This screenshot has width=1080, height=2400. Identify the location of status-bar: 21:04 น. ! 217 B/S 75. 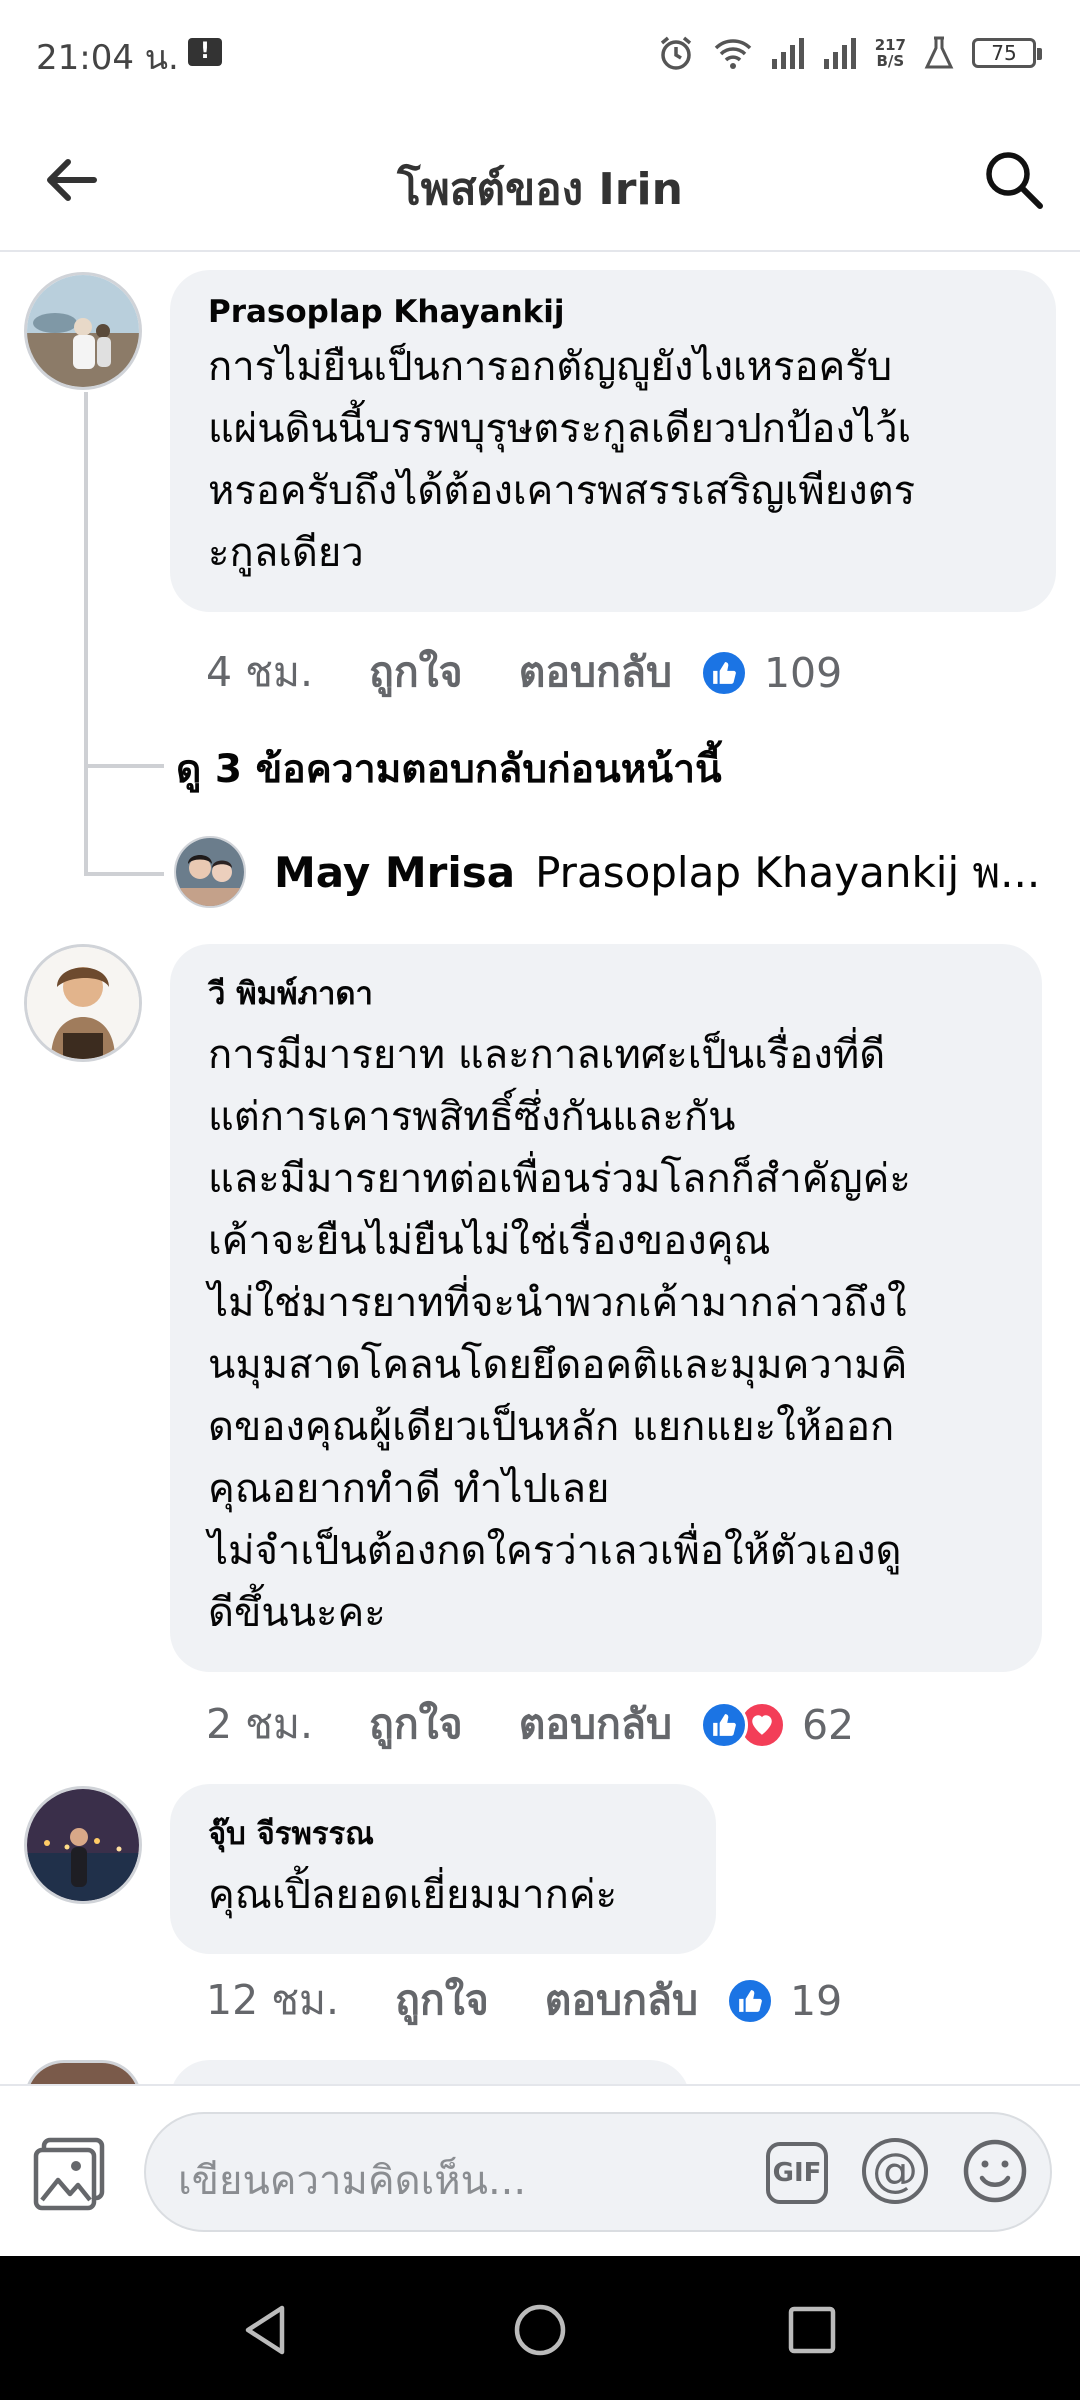
(540, 54).